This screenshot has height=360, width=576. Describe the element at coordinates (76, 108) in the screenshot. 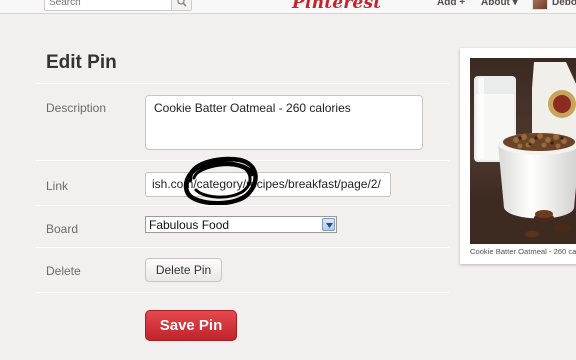

I see `description-label: Description` at that location.